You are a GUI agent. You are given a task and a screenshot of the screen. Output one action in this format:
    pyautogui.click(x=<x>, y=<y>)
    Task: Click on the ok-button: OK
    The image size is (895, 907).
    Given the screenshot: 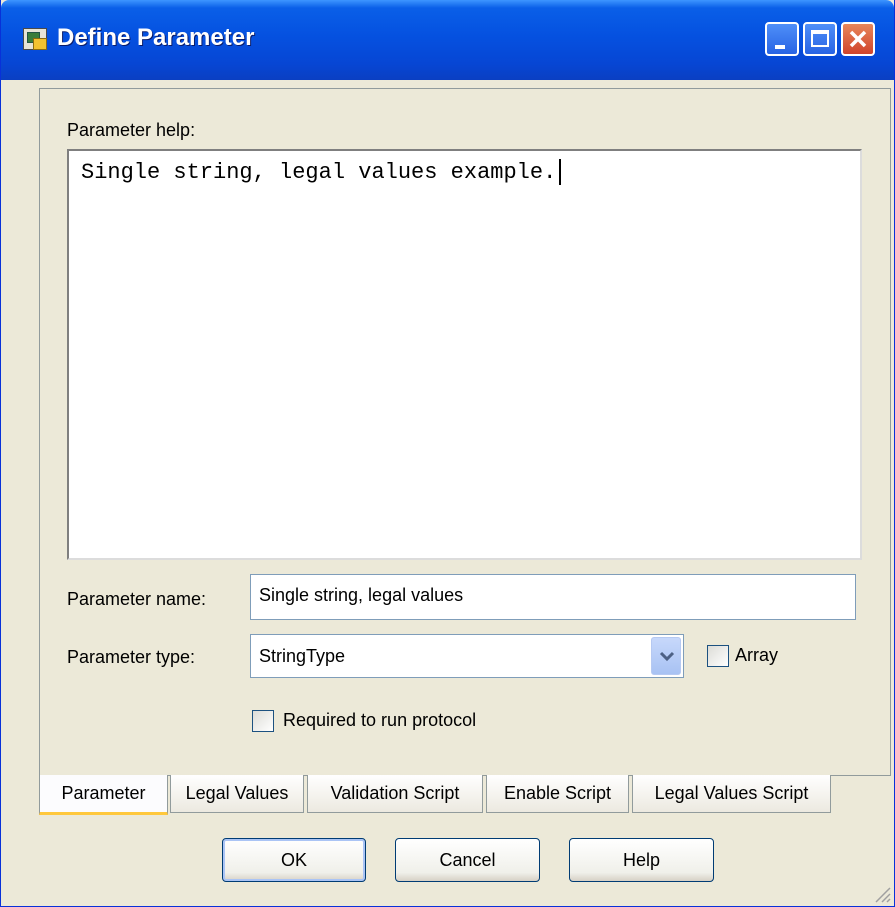 What is the action you would take?
    pyautogui.click(x=294, y=860)
    